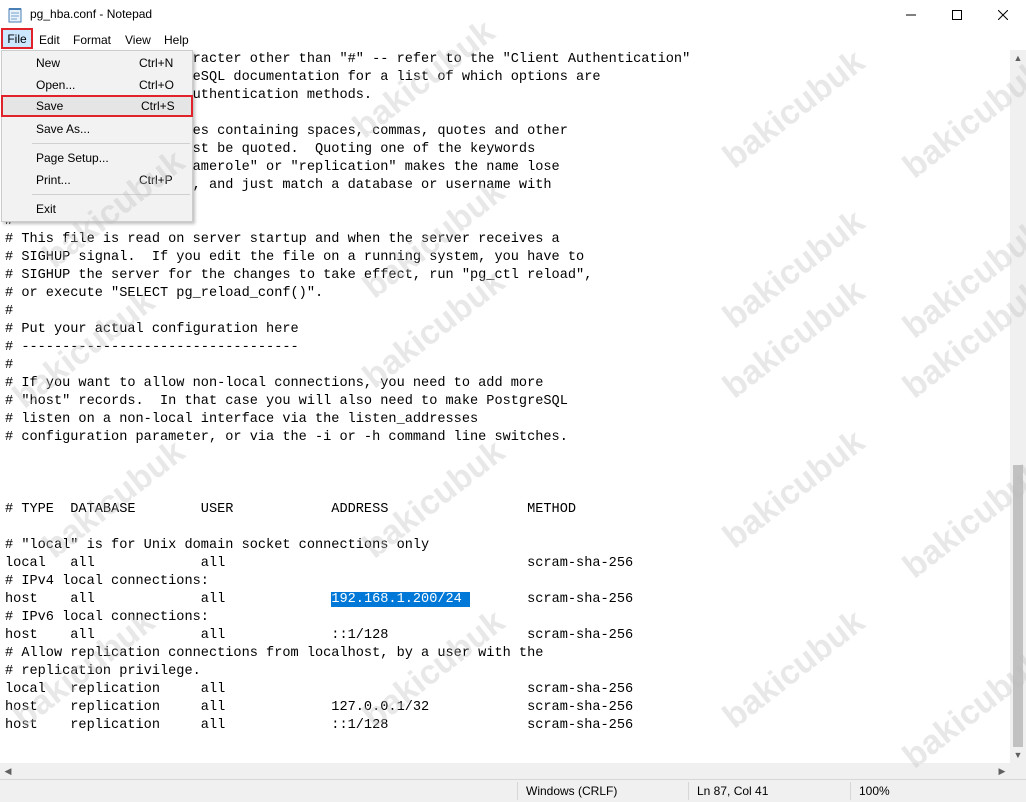 This screenshot has width=1026, height=802. What do you see at coordinates (97, 106) in the screenshot?
I see `menu-item-save: Save Ctrl+S` at bounding box center [97, 106].